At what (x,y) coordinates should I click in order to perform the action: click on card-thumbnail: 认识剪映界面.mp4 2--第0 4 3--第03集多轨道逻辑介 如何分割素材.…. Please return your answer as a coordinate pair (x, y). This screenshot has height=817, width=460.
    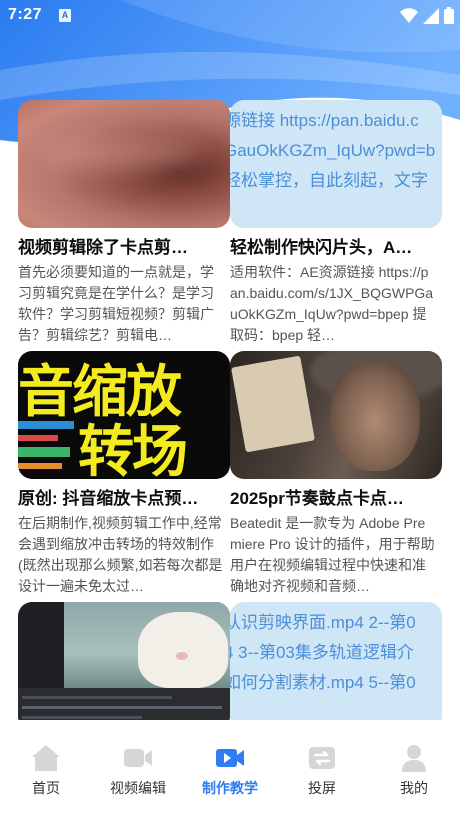
    Looking at the image, I should click on (336, 661).